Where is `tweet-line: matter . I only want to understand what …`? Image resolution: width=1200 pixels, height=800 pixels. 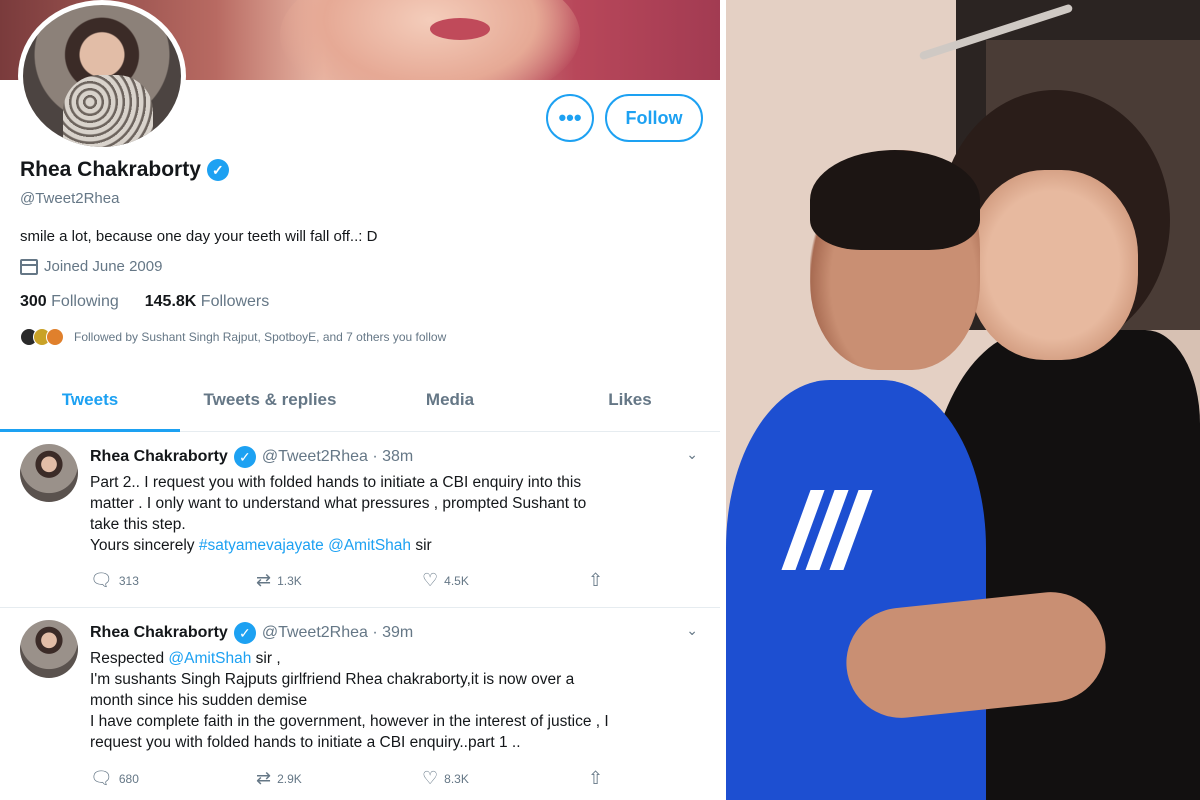
tweet-line: matter . I only want to understand what … is located at coordinates (338, 503).